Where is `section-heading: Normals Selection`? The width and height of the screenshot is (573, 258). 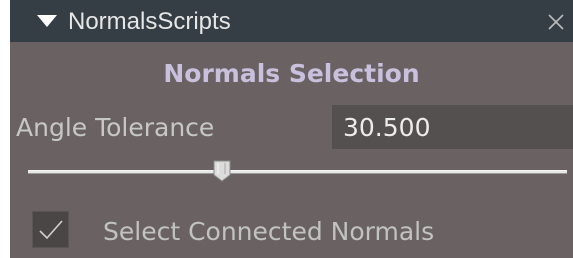
section-heading: Normals Selection is located at coordinates (291, 73).